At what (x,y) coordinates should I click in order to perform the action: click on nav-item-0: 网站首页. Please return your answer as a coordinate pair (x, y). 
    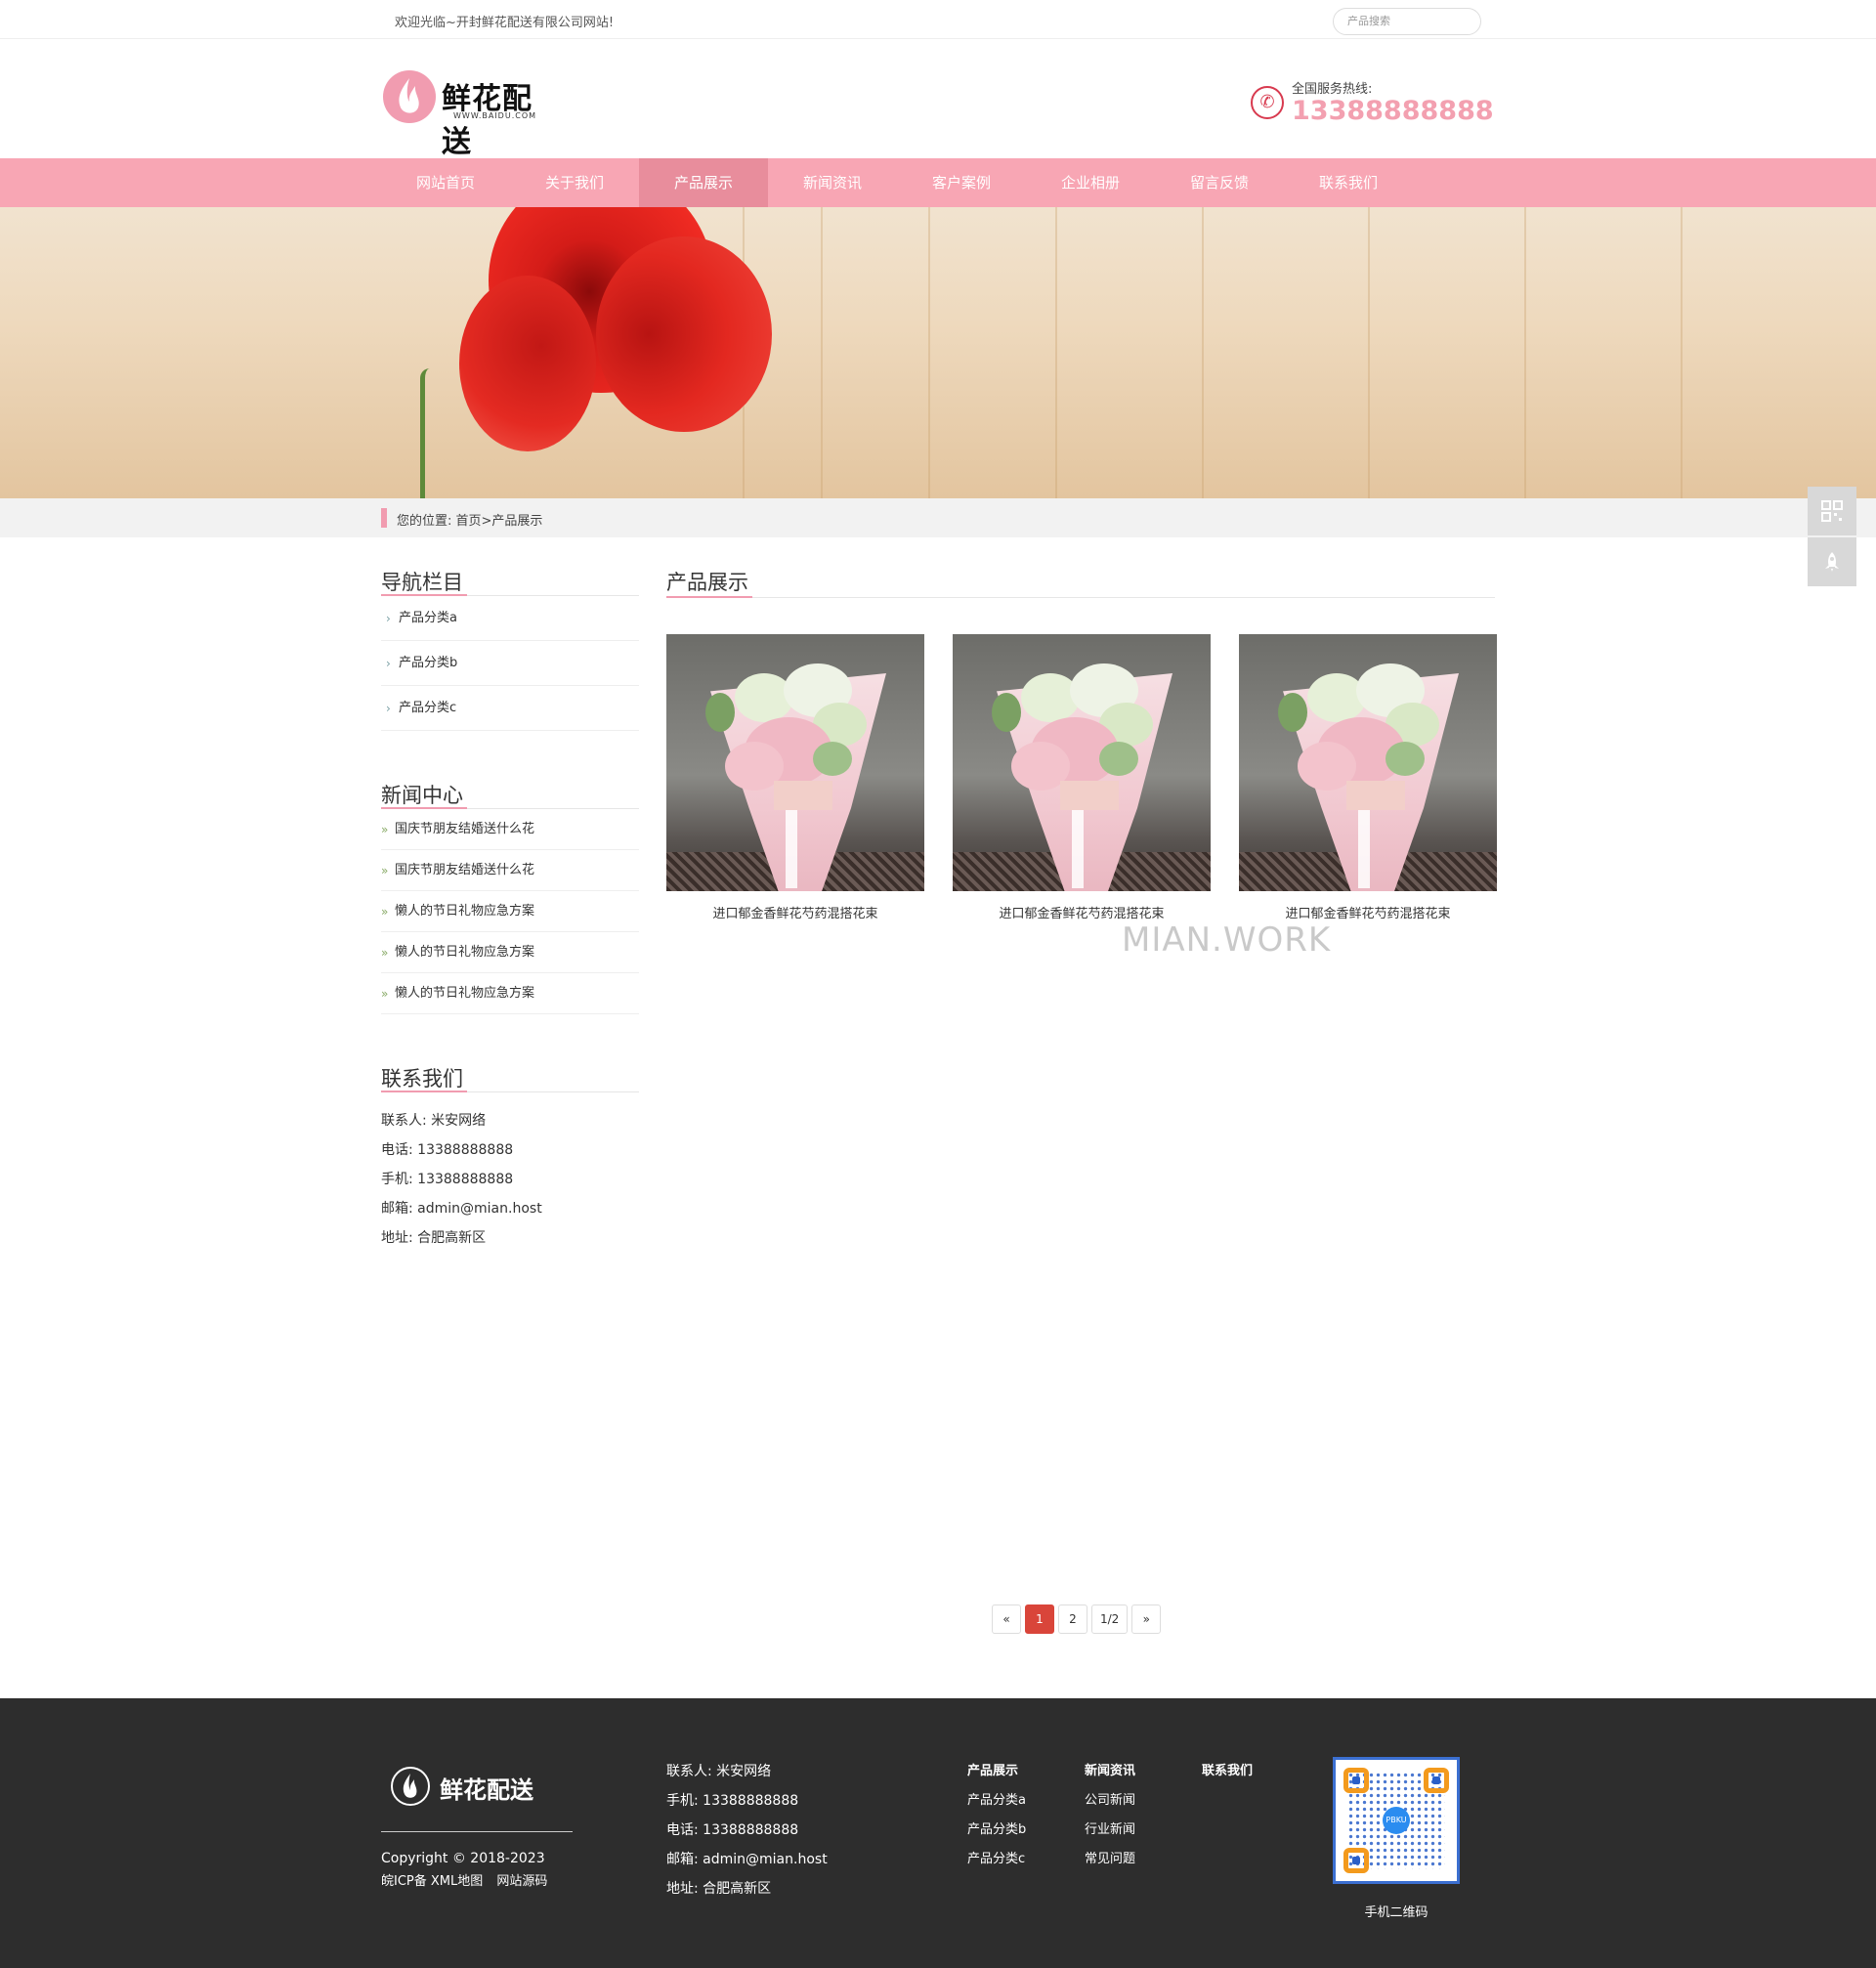
    Looking at the image, I should click on (445, 182).